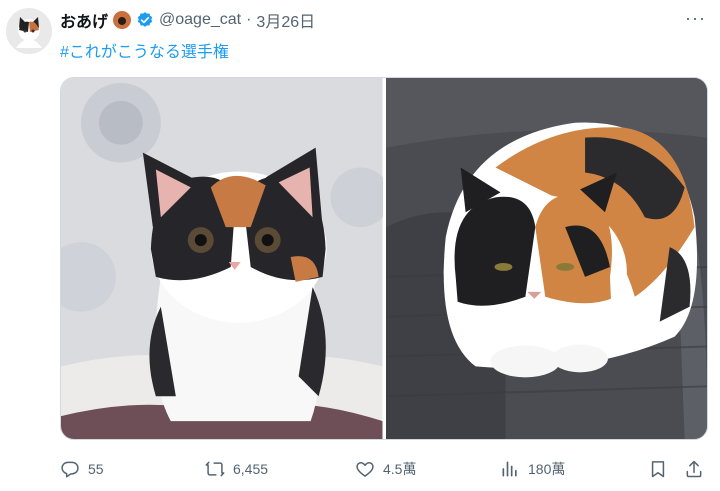  I want to click on reply-icon, so click(70, 469).